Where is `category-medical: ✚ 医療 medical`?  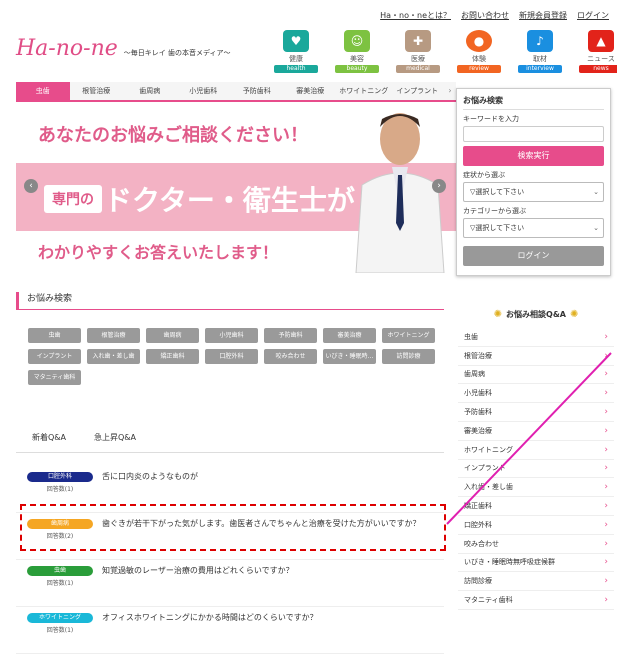
category-medical: ✚ 医療 medical is located at coordinates (418, 51).